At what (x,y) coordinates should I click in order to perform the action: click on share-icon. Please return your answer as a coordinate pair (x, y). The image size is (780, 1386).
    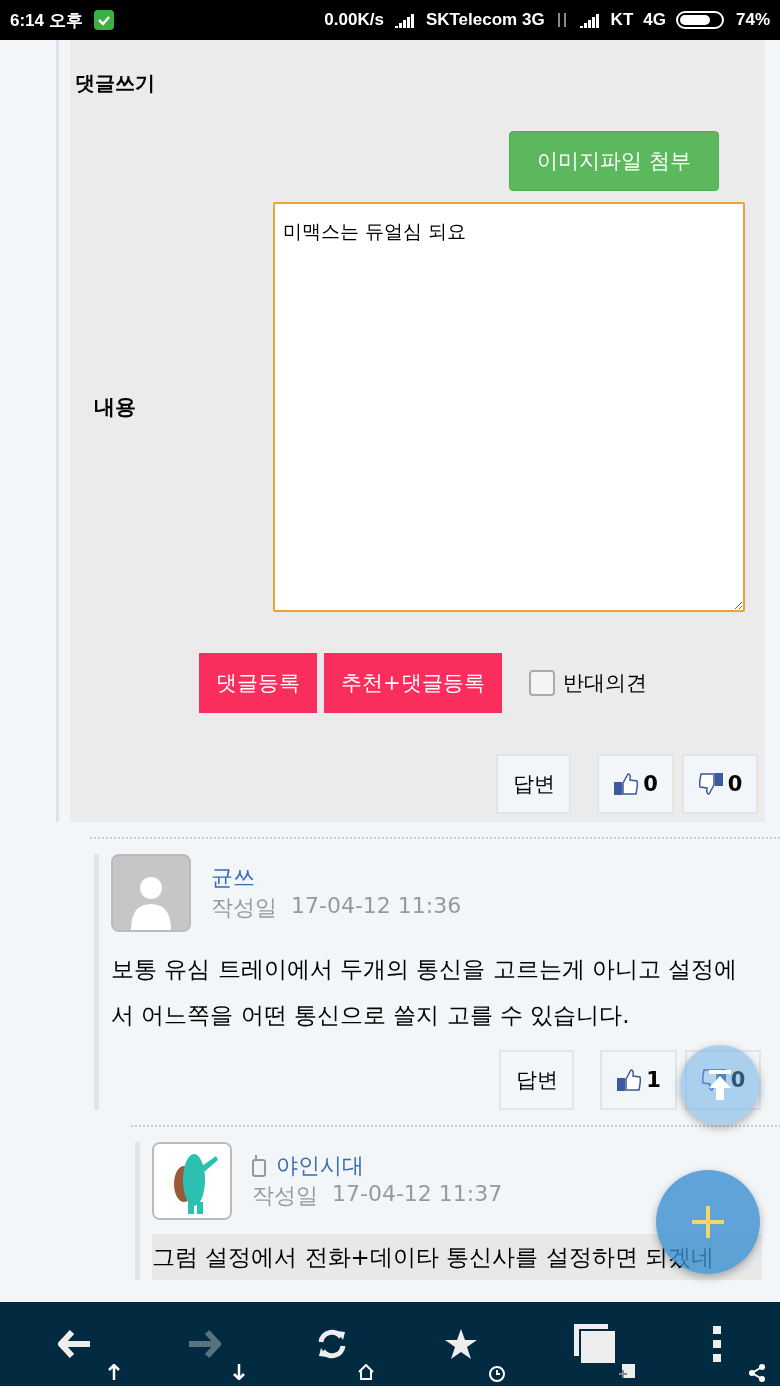
    Looking at the image, I should click on (756, 1373).